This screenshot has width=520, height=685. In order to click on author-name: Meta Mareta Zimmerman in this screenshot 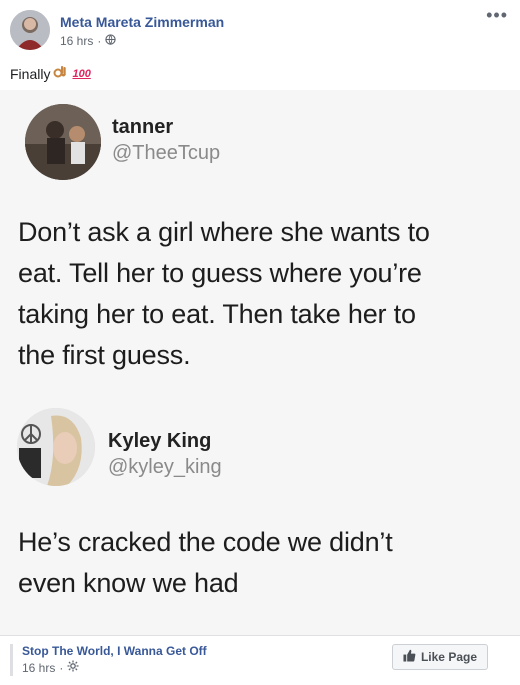, I will do `click(142, 22)`.